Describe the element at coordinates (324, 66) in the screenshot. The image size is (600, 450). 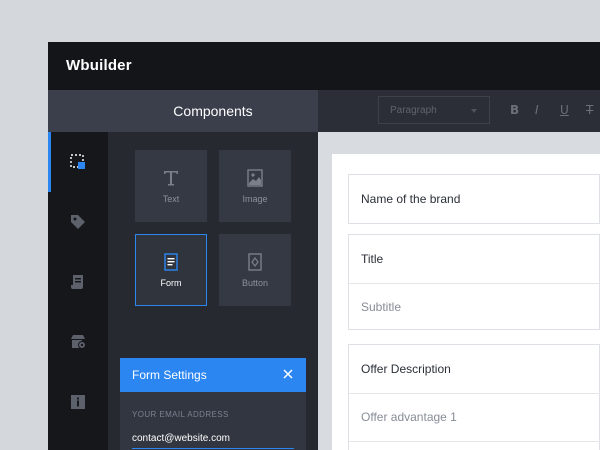
I see `titlebar: Wbuilder` at that location.